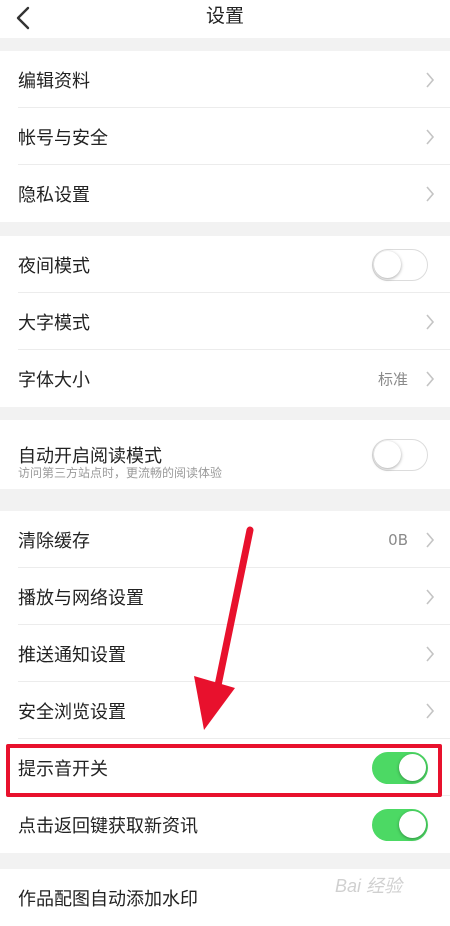 The width and height of the screenshot is (450, 926). Describe the element at coordinates (225, 653) in the screenshot. I see `settings-row-push-notifications: 推送通知设置` at that location.